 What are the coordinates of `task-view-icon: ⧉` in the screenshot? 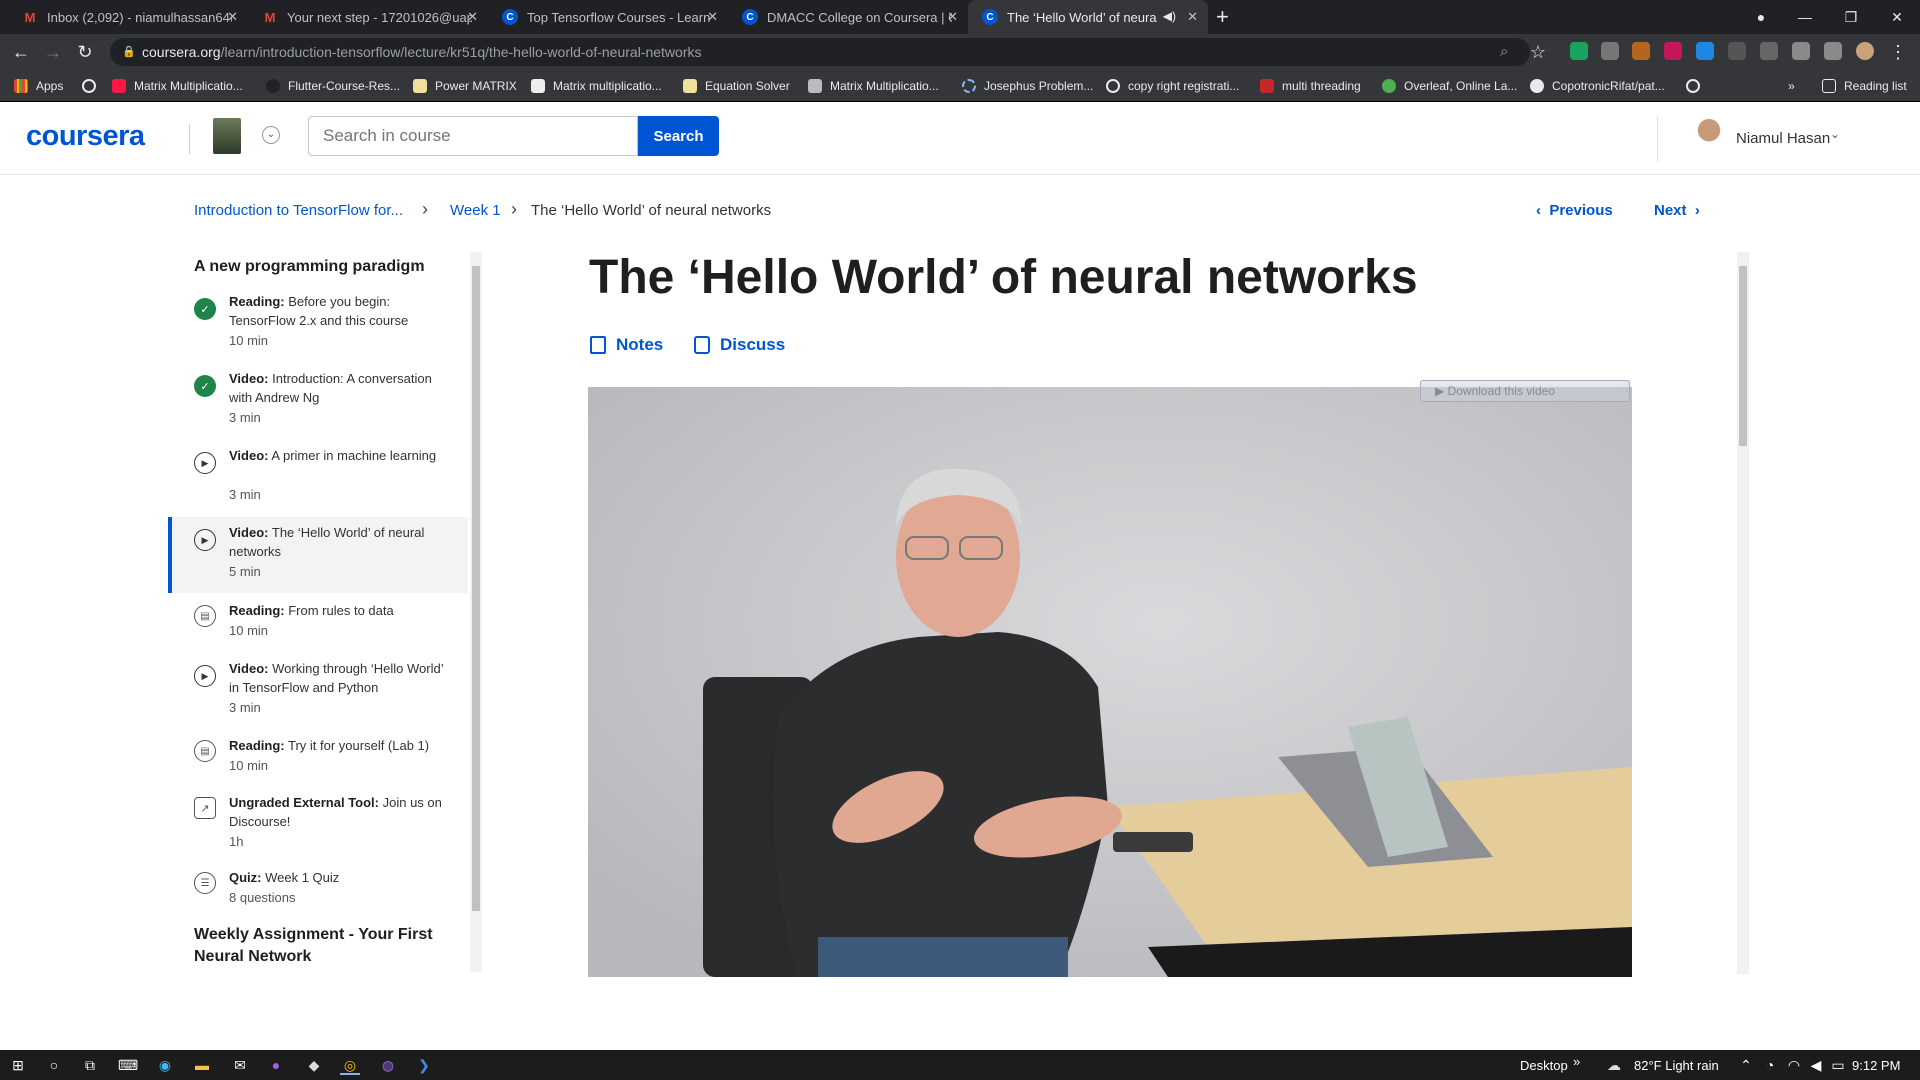 It's located at (90, 1065).